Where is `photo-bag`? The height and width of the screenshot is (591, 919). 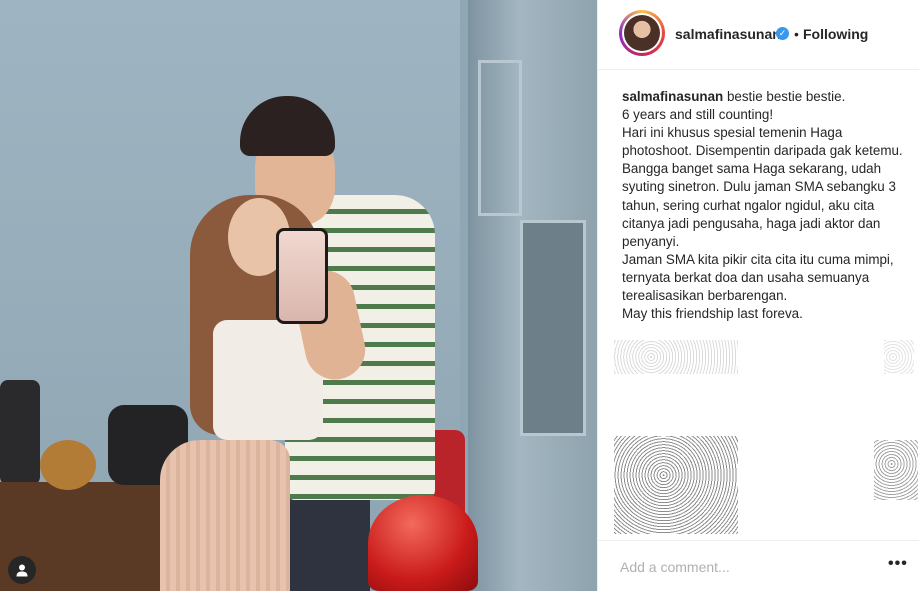 photo-bag is located at coordinates (20, 432).